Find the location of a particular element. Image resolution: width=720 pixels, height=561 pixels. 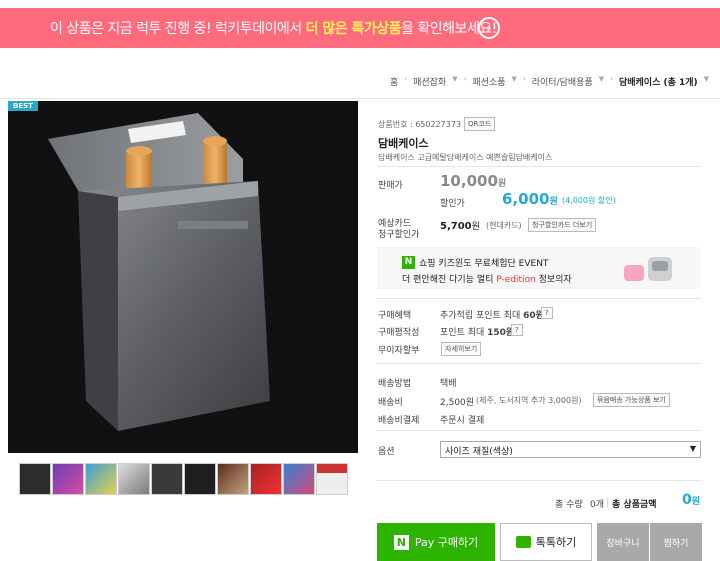

card-discount-more-button: 청구할인카드 더보기 is located at coordinates (562, 225).